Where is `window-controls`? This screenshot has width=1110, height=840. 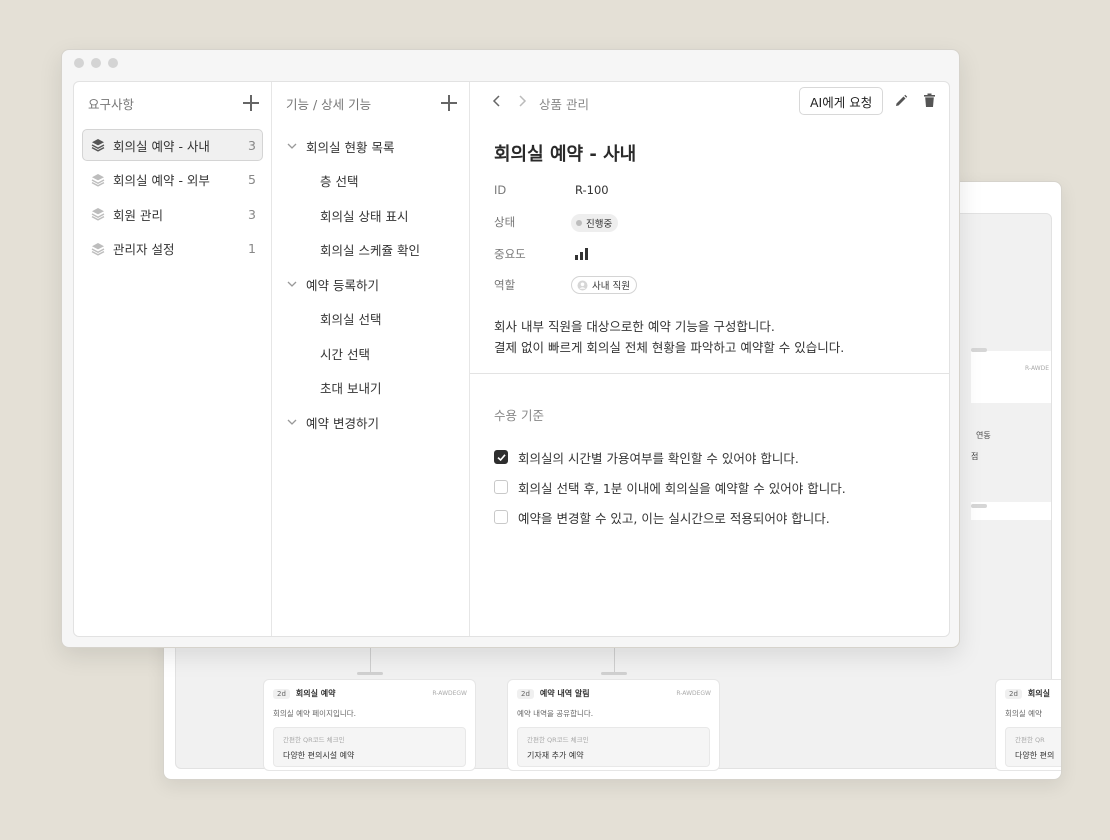
window-controls is located at coordinates (96, 63).